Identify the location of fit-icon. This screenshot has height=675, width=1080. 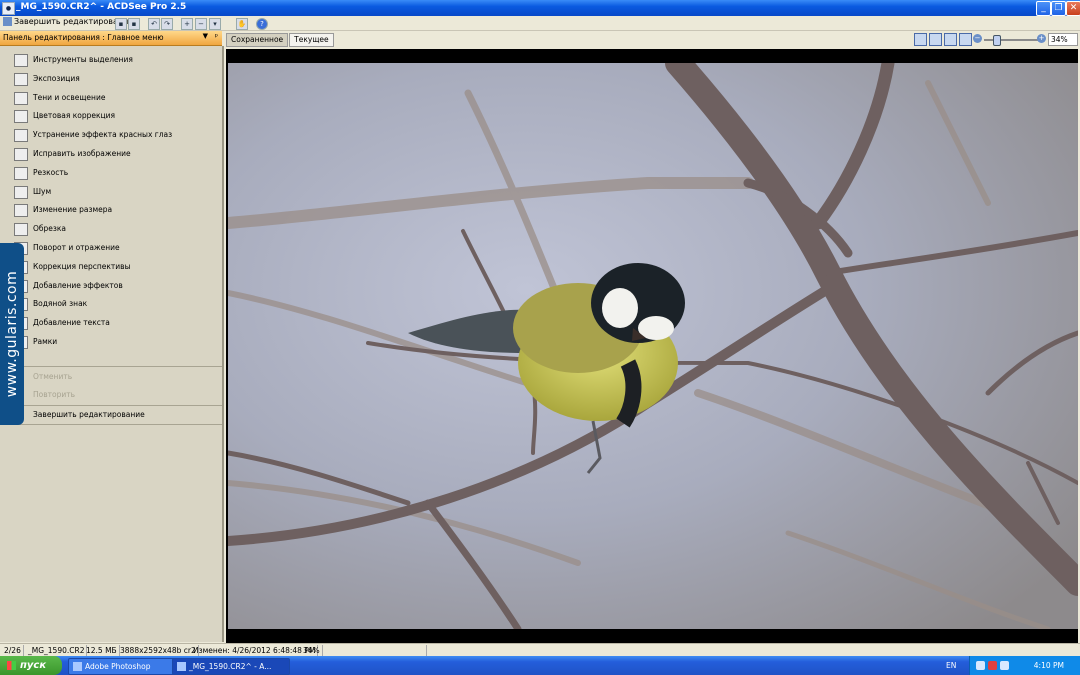
(950, 39).